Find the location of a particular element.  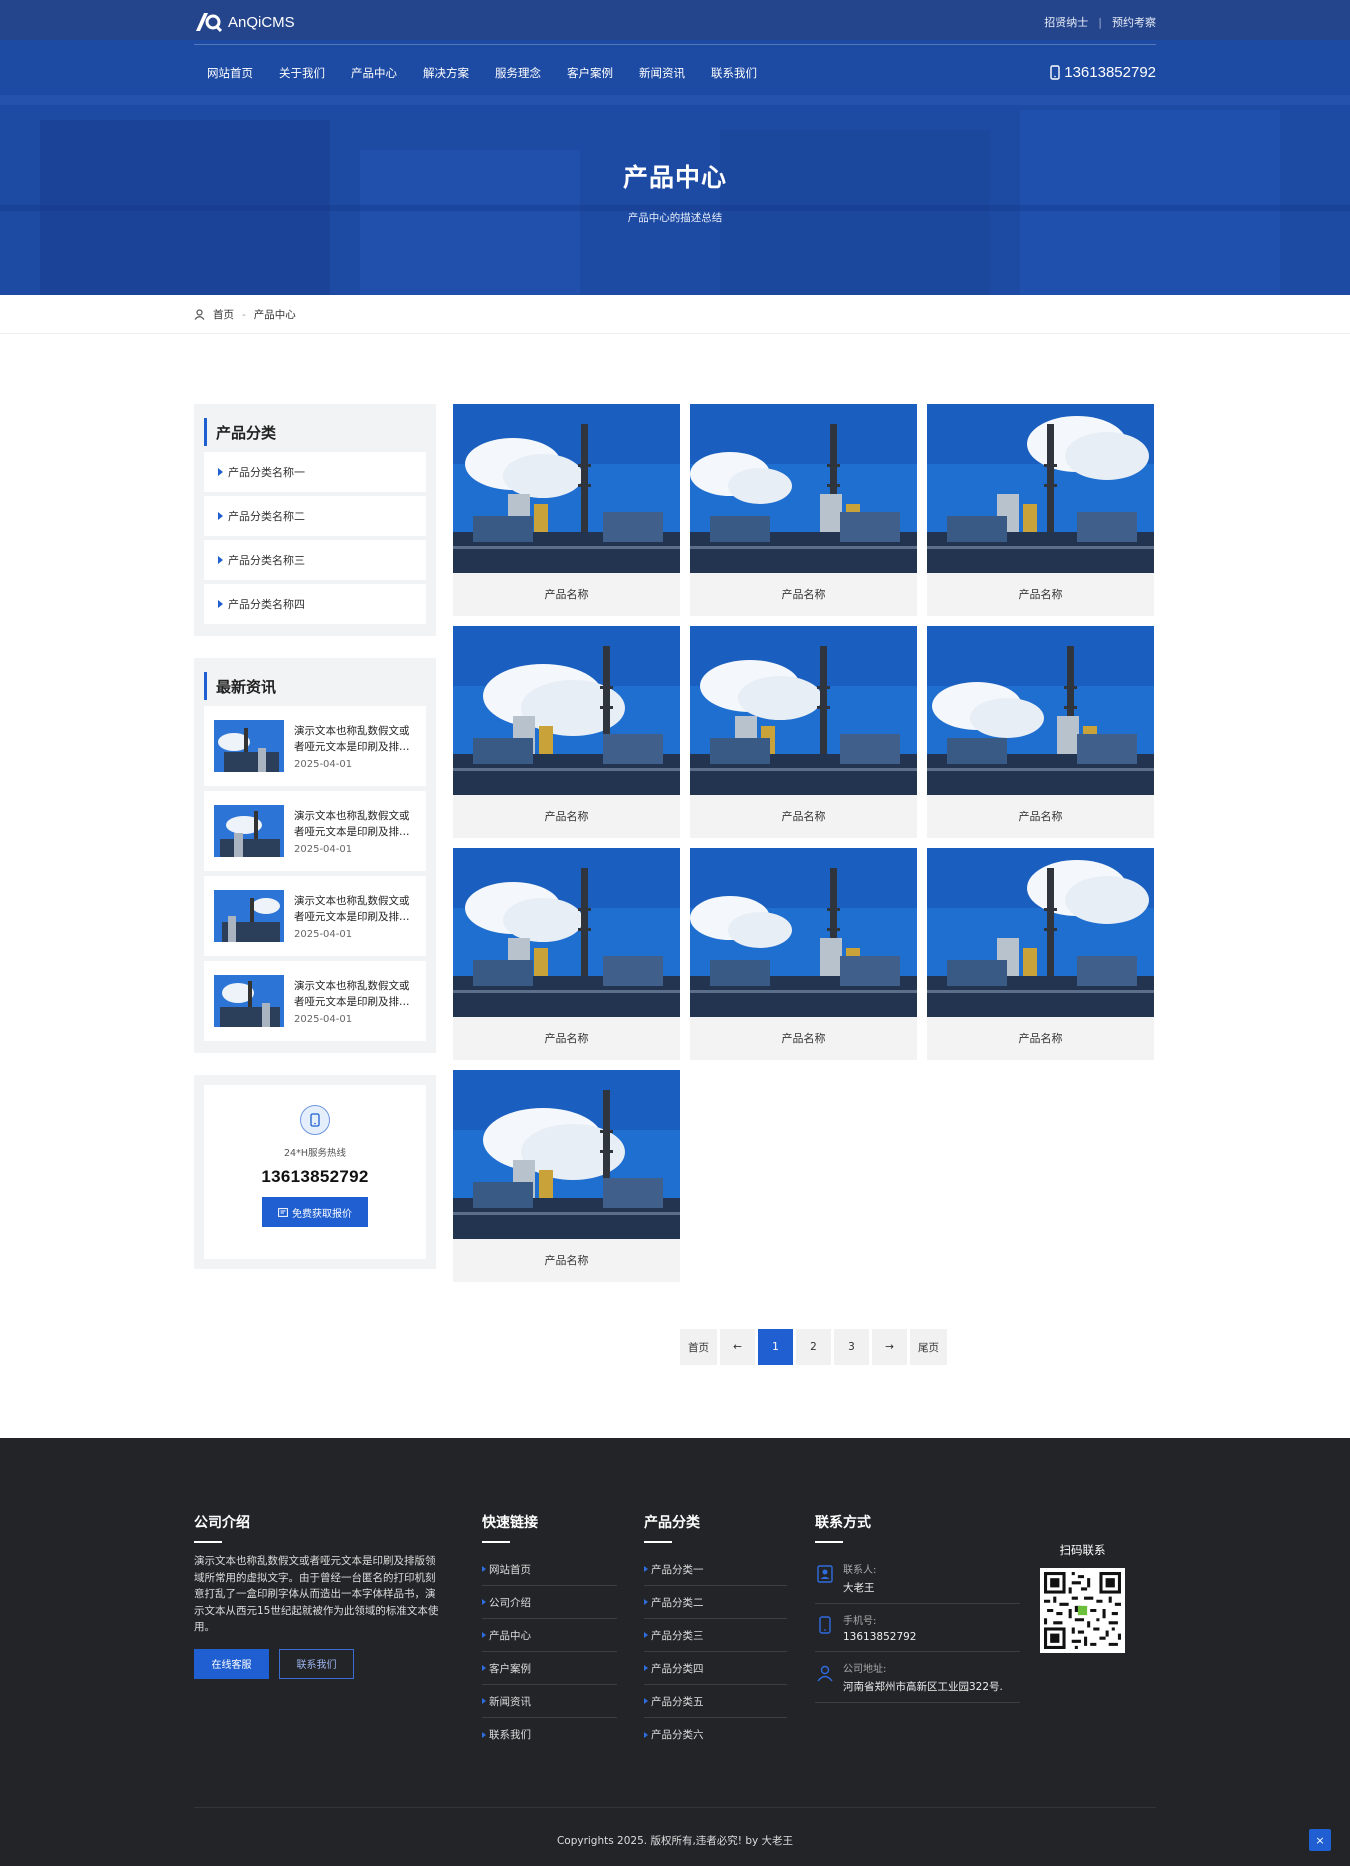

page-number-1: 1 is located at coordinates (775, 1347).